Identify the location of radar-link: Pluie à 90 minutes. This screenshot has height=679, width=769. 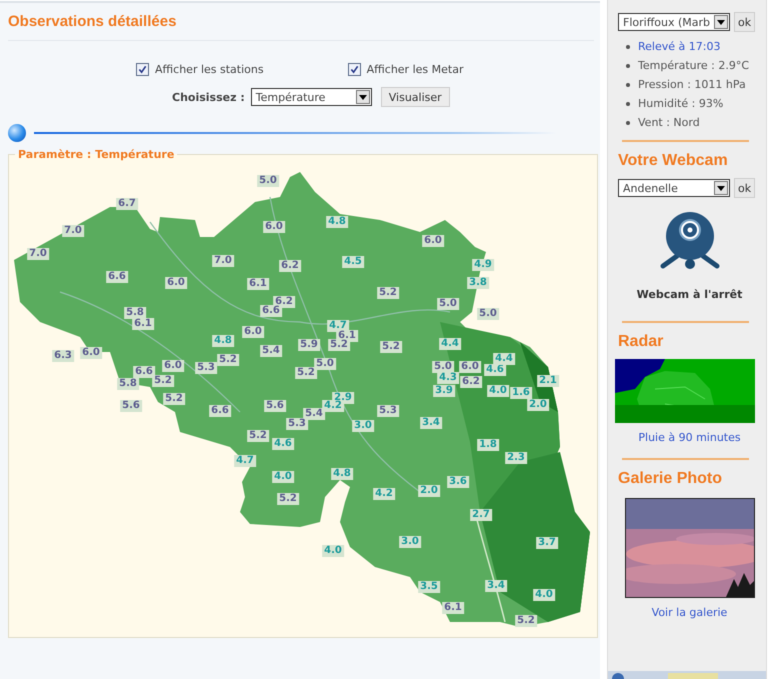
(689, 437).